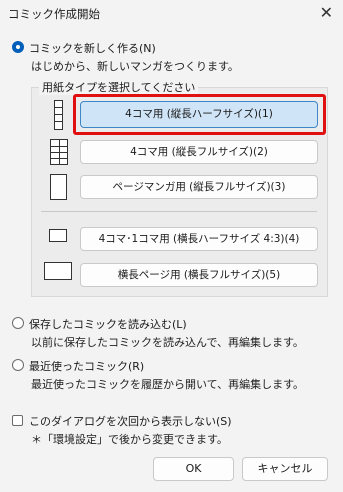 The image size is (343, 492). I want to click on cancel-button: キャンセル, so click(285, 469).